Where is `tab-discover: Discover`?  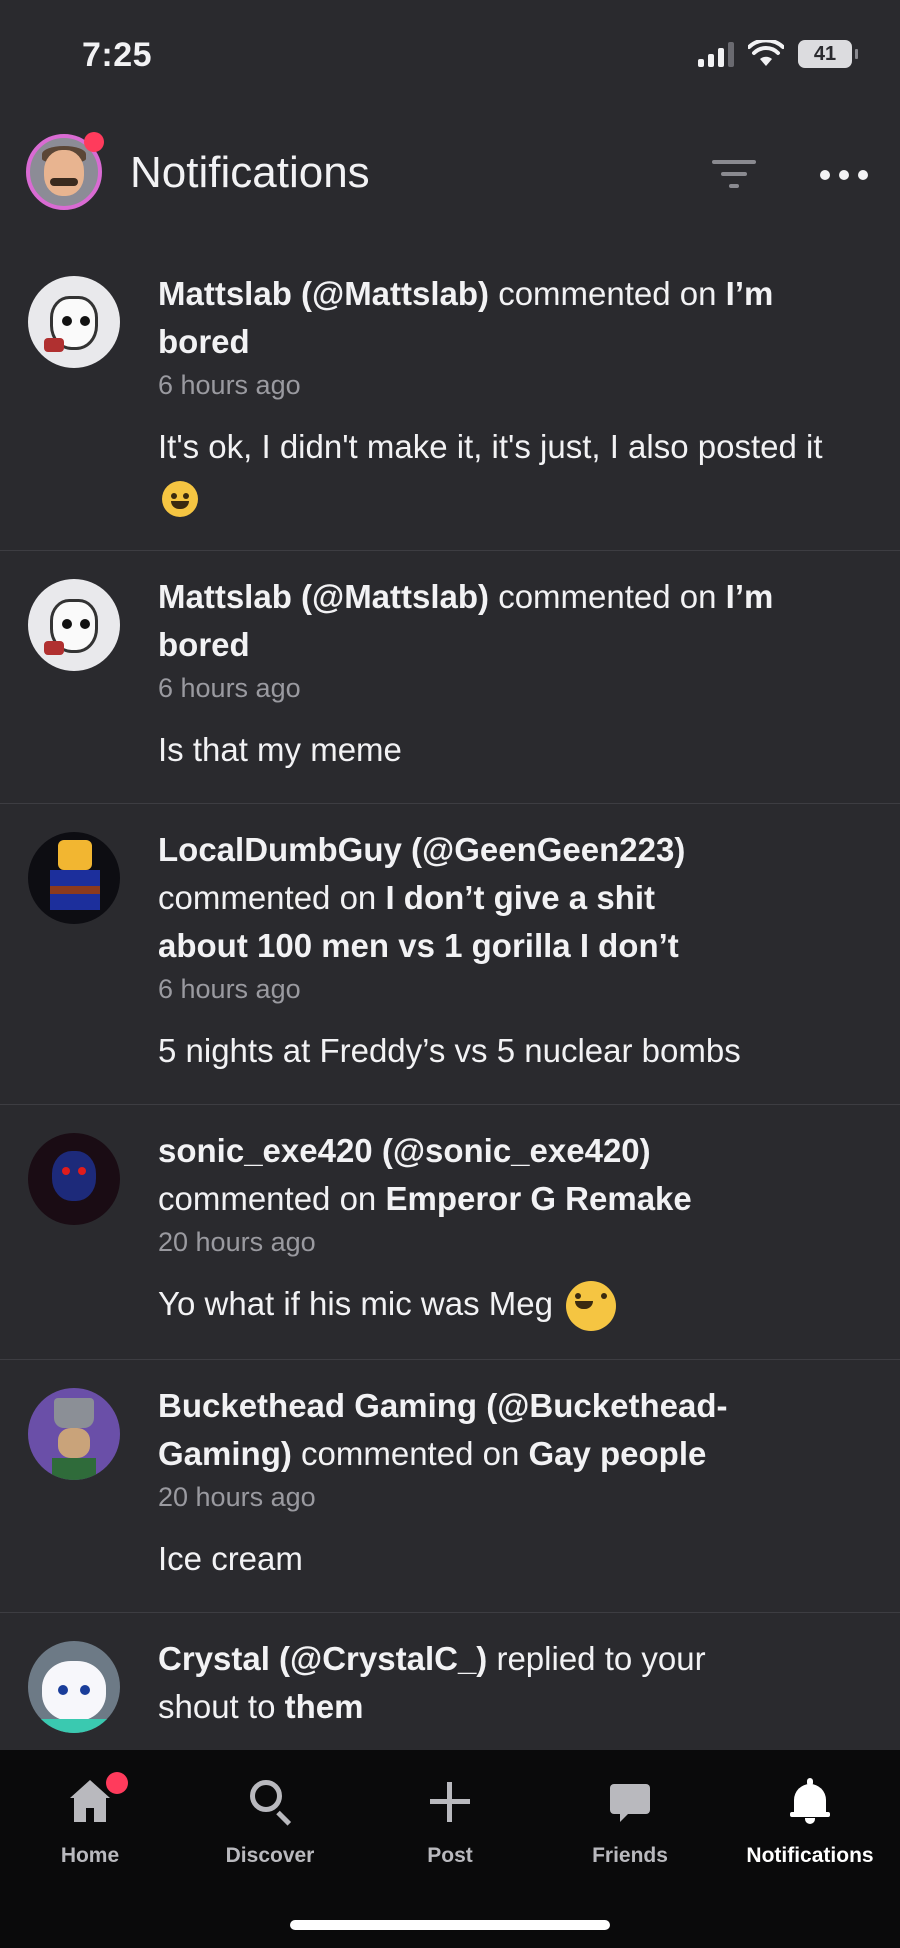 tab-discover: Discover is located at coordinates (270, 1827).